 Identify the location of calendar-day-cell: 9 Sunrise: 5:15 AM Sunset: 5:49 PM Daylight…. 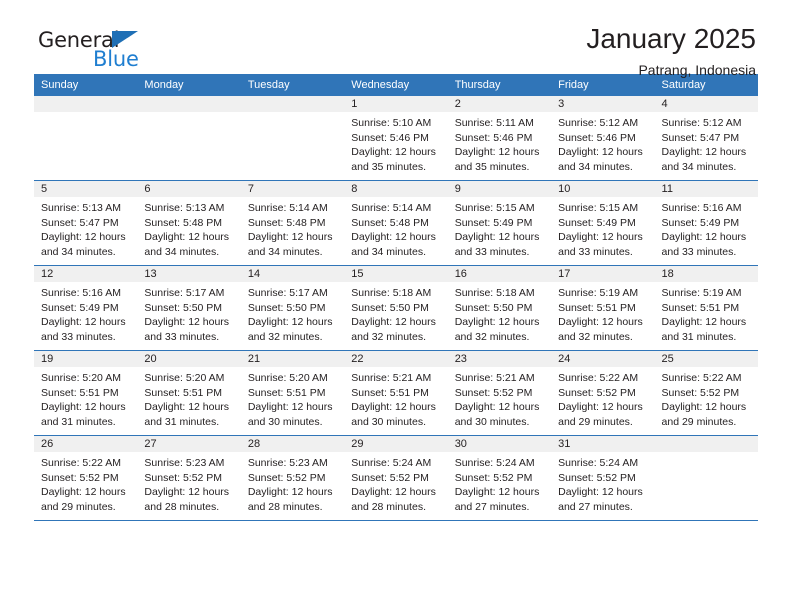
(499, 223).